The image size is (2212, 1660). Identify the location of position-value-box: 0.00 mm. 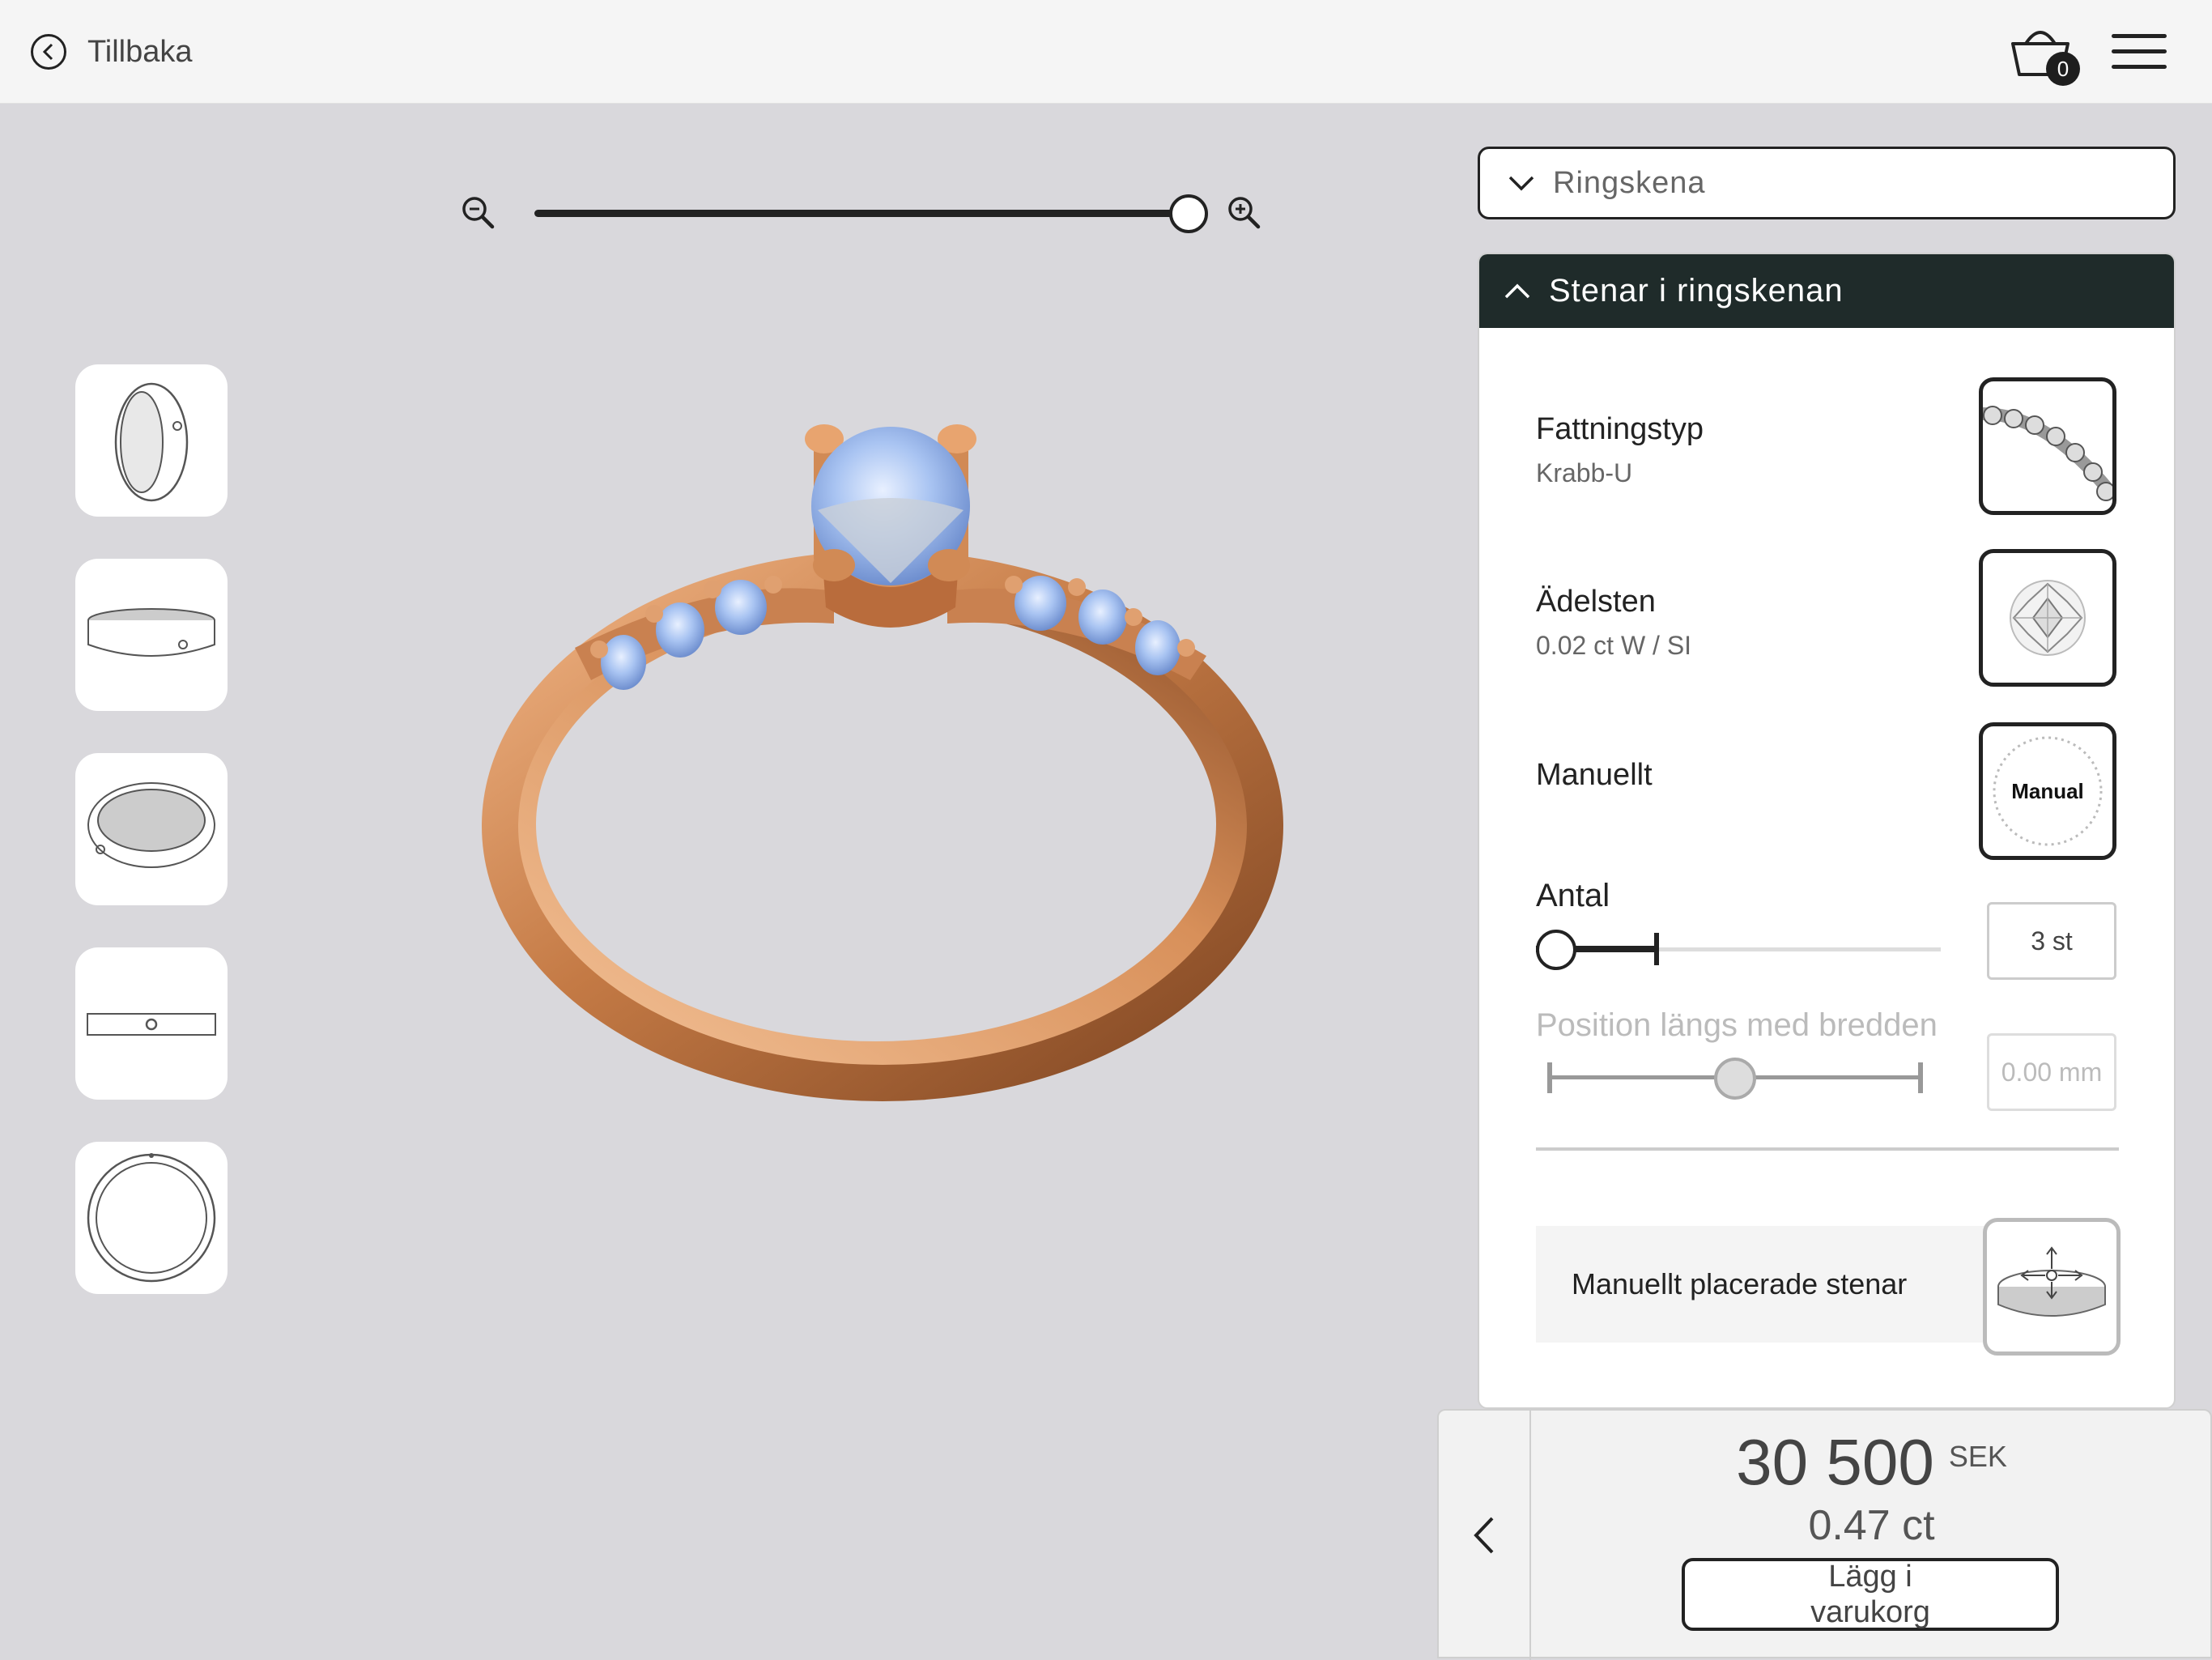
(2051, 1072).